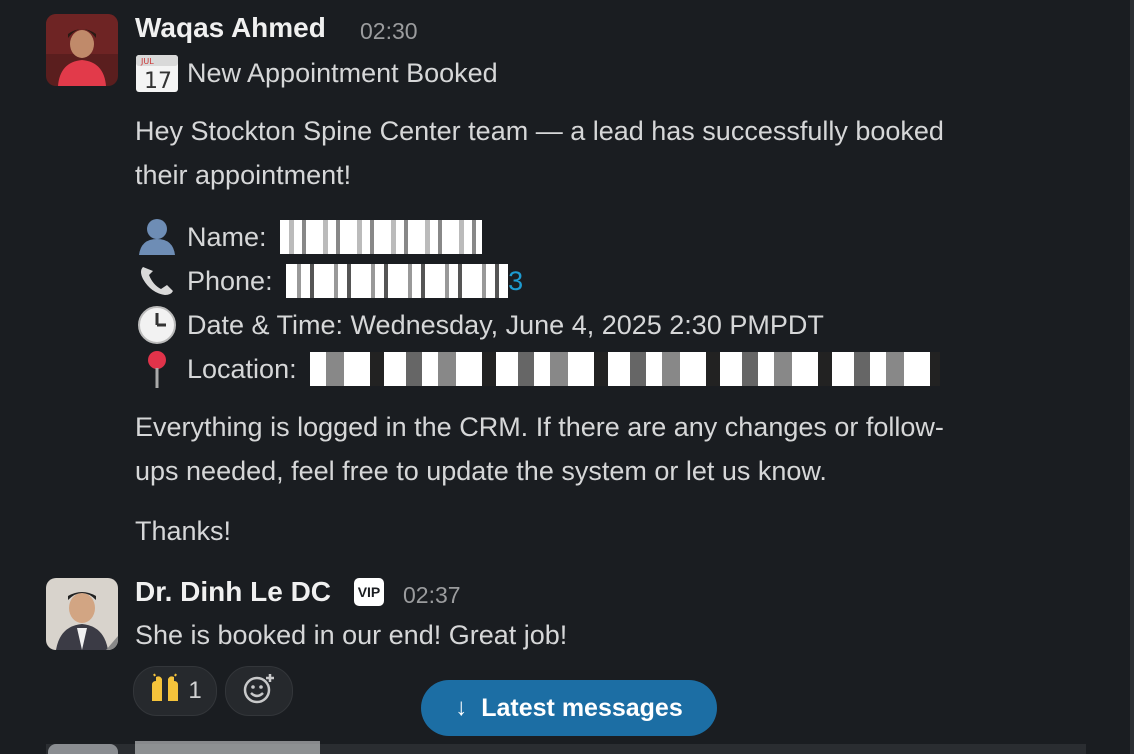 Image resolution: width=1134 pixels, height=754 pixels. I want to click on raised-hands-icon, so click(165, 691).